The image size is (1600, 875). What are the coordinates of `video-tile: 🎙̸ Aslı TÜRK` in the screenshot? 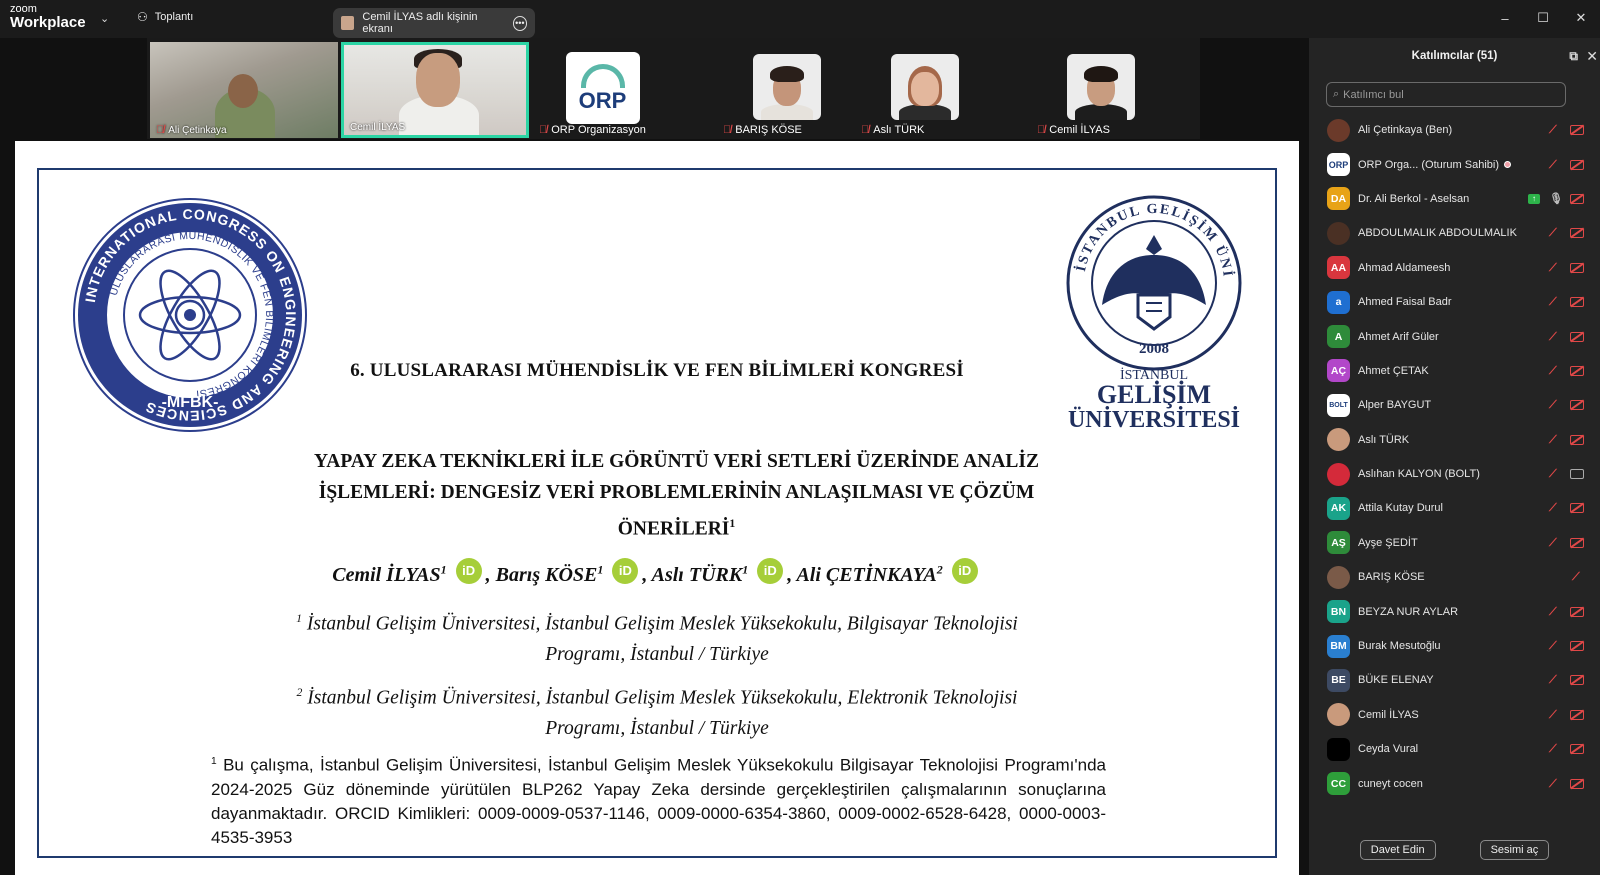 It's located at (924, 90).